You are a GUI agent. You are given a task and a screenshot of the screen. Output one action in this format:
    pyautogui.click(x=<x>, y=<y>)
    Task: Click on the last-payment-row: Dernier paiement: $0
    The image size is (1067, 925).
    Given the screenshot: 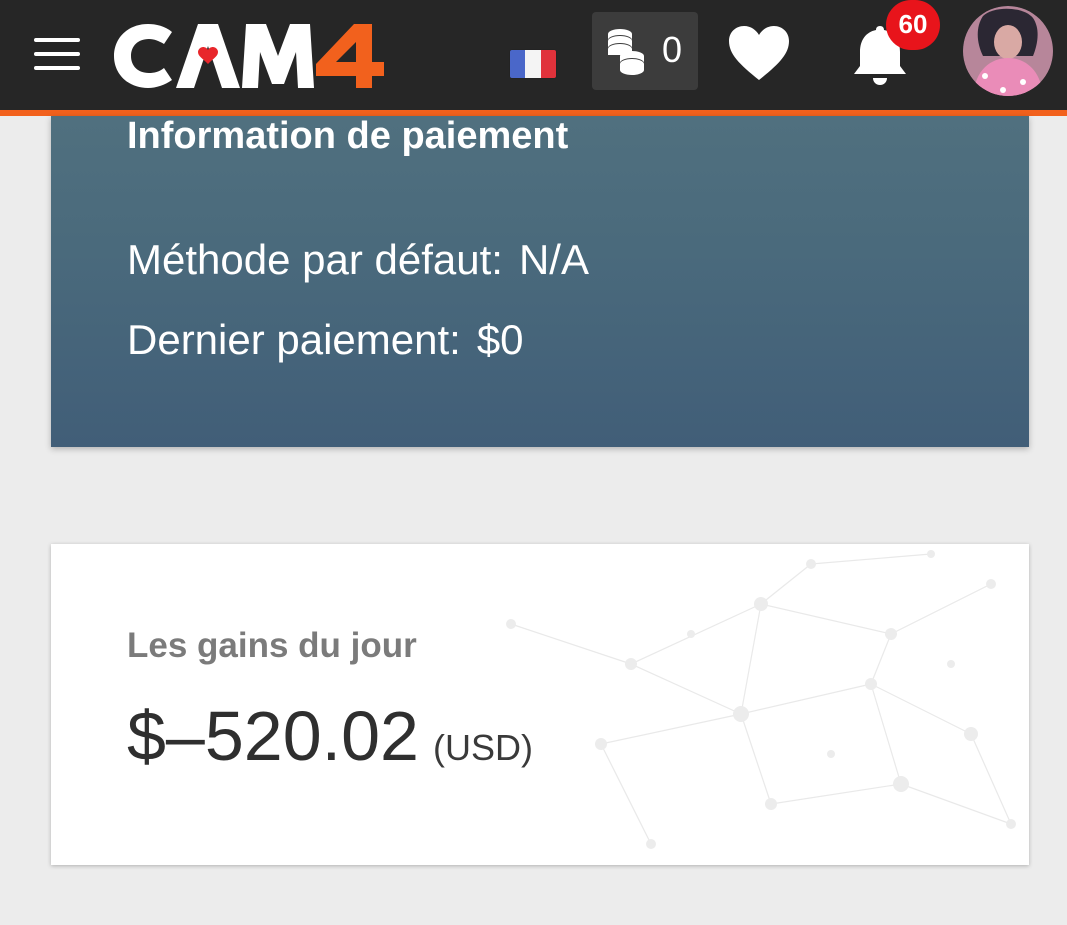 What is the action you would take?
    pyautogui.click(x=325, y=340)
    